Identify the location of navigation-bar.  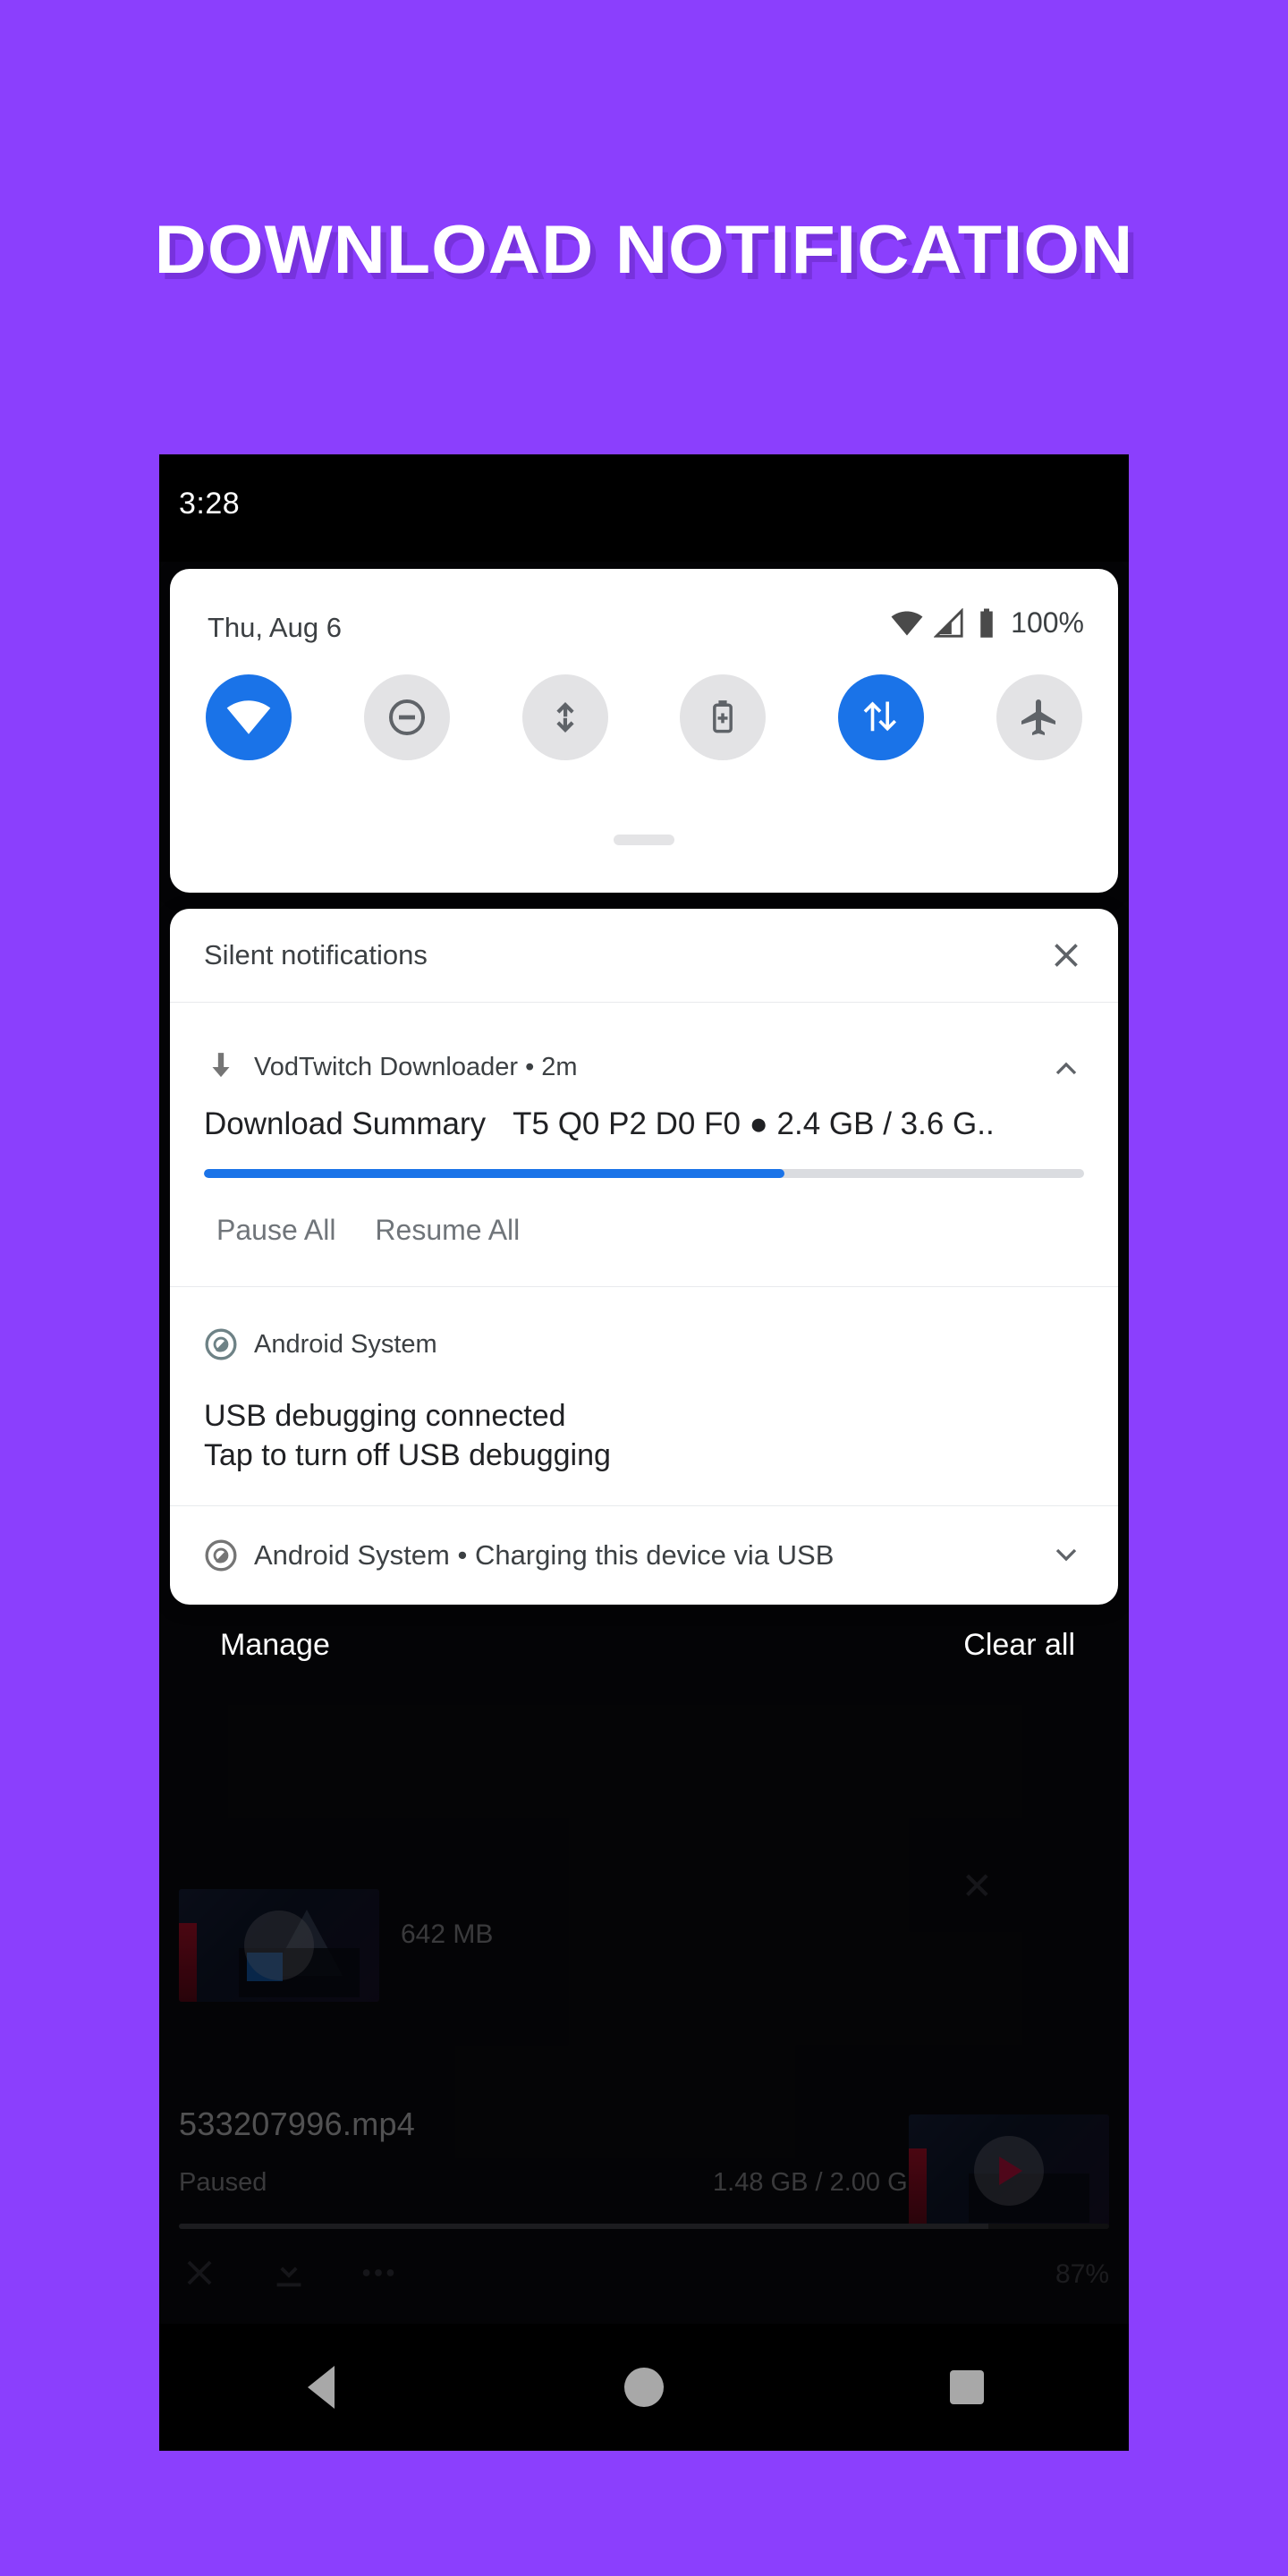
(644, 2387).